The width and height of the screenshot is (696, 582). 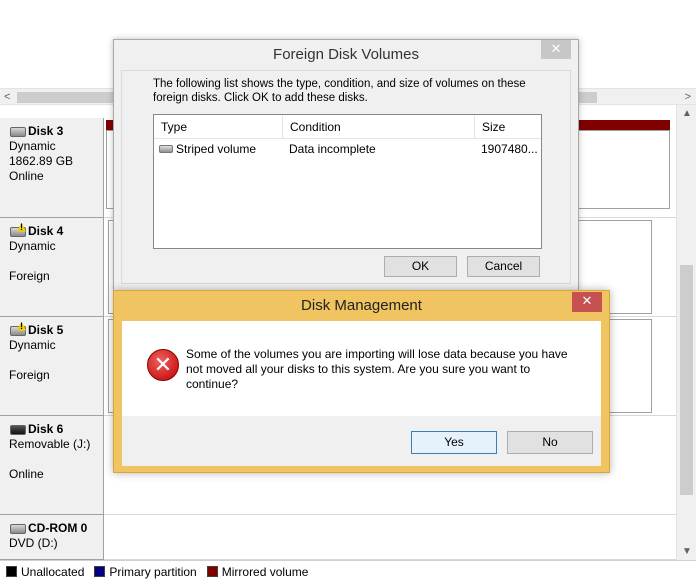 I want to click on scroll-right-icon: >, so click(x=688, y=97).